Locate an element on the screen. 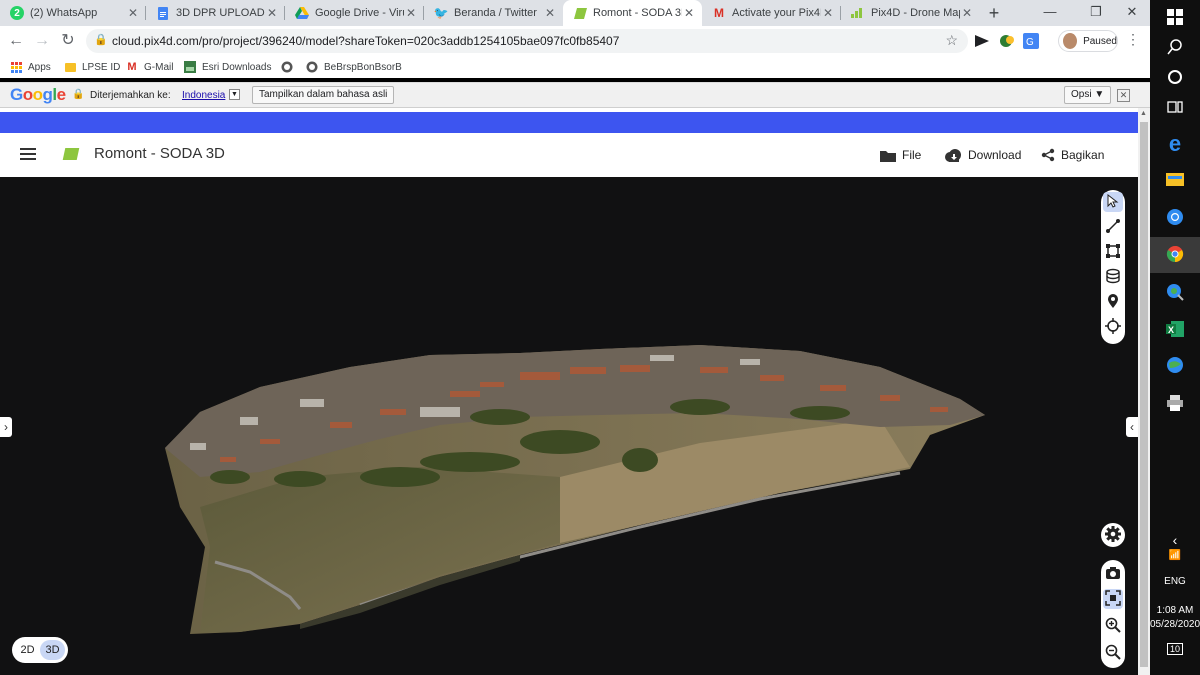 The height and width of the screenshot is (675, 1200). translate-options-button: Opsi ▼ is located at coordinates (1088, 95).